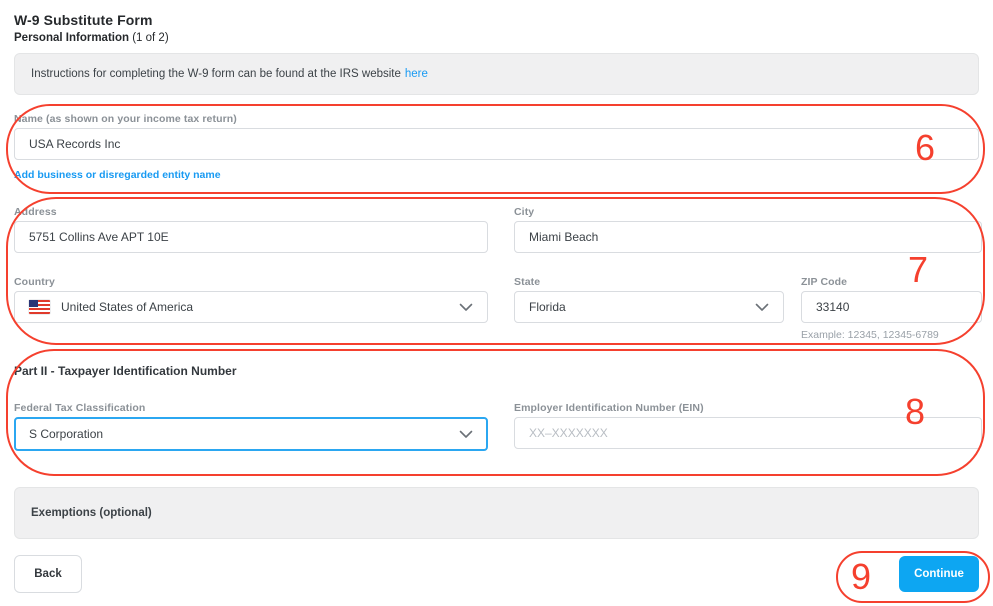  Describe the element at coordinates (35, 212) in the screenshot. I see `address-label: Address` at that location.